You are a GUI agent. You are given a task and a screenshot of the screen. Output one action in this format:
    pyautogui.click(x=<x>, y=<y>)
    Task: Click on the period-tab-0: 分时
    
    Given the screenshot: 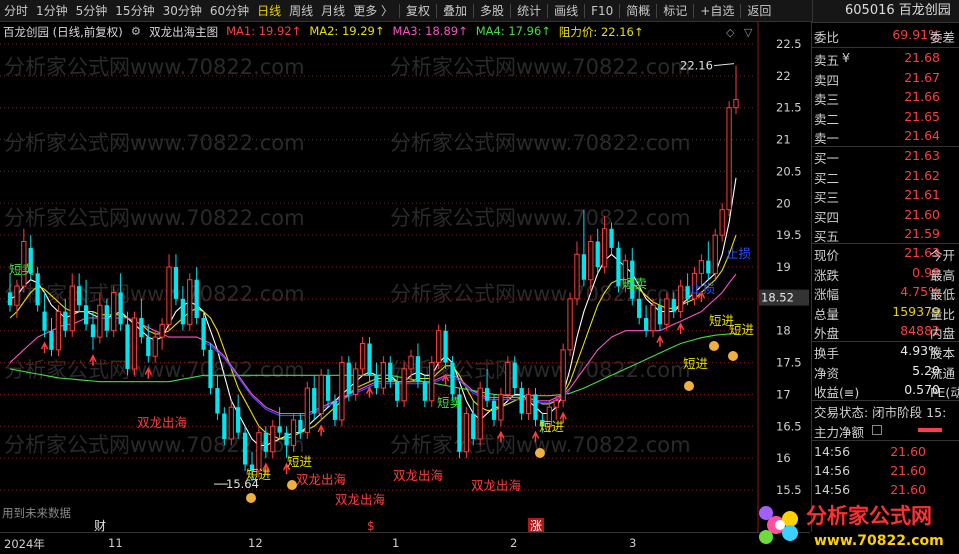 What is the action you would take?
    pyautogui.click(x=16, y=11)
    